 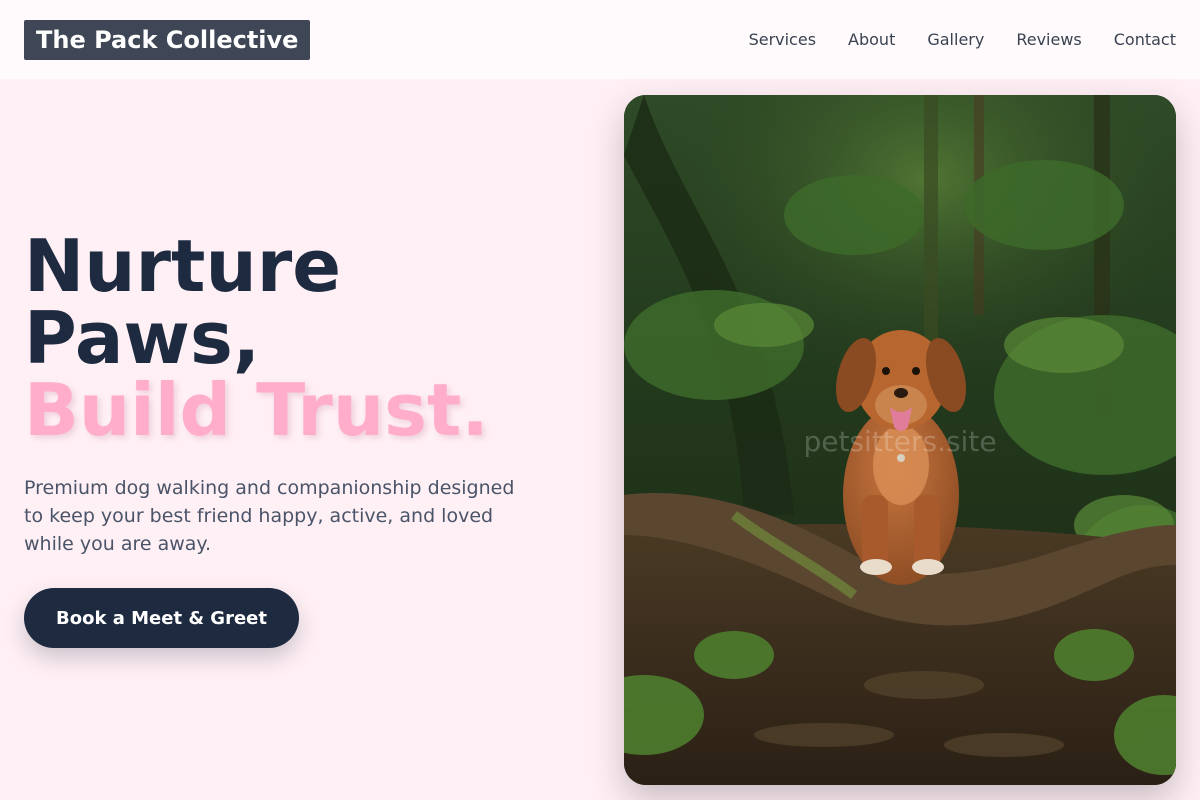 What do you see at coordinates (142, 338) in the screenshot?
I see `hero-title-line-2: Paws,` at bounding box center [142, 338].